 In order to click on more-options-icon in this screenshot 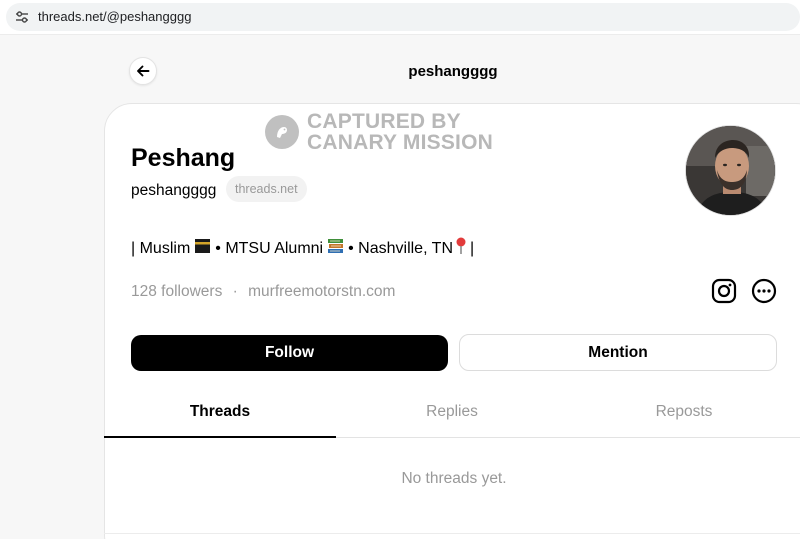, I will do `click(764, 291)`.